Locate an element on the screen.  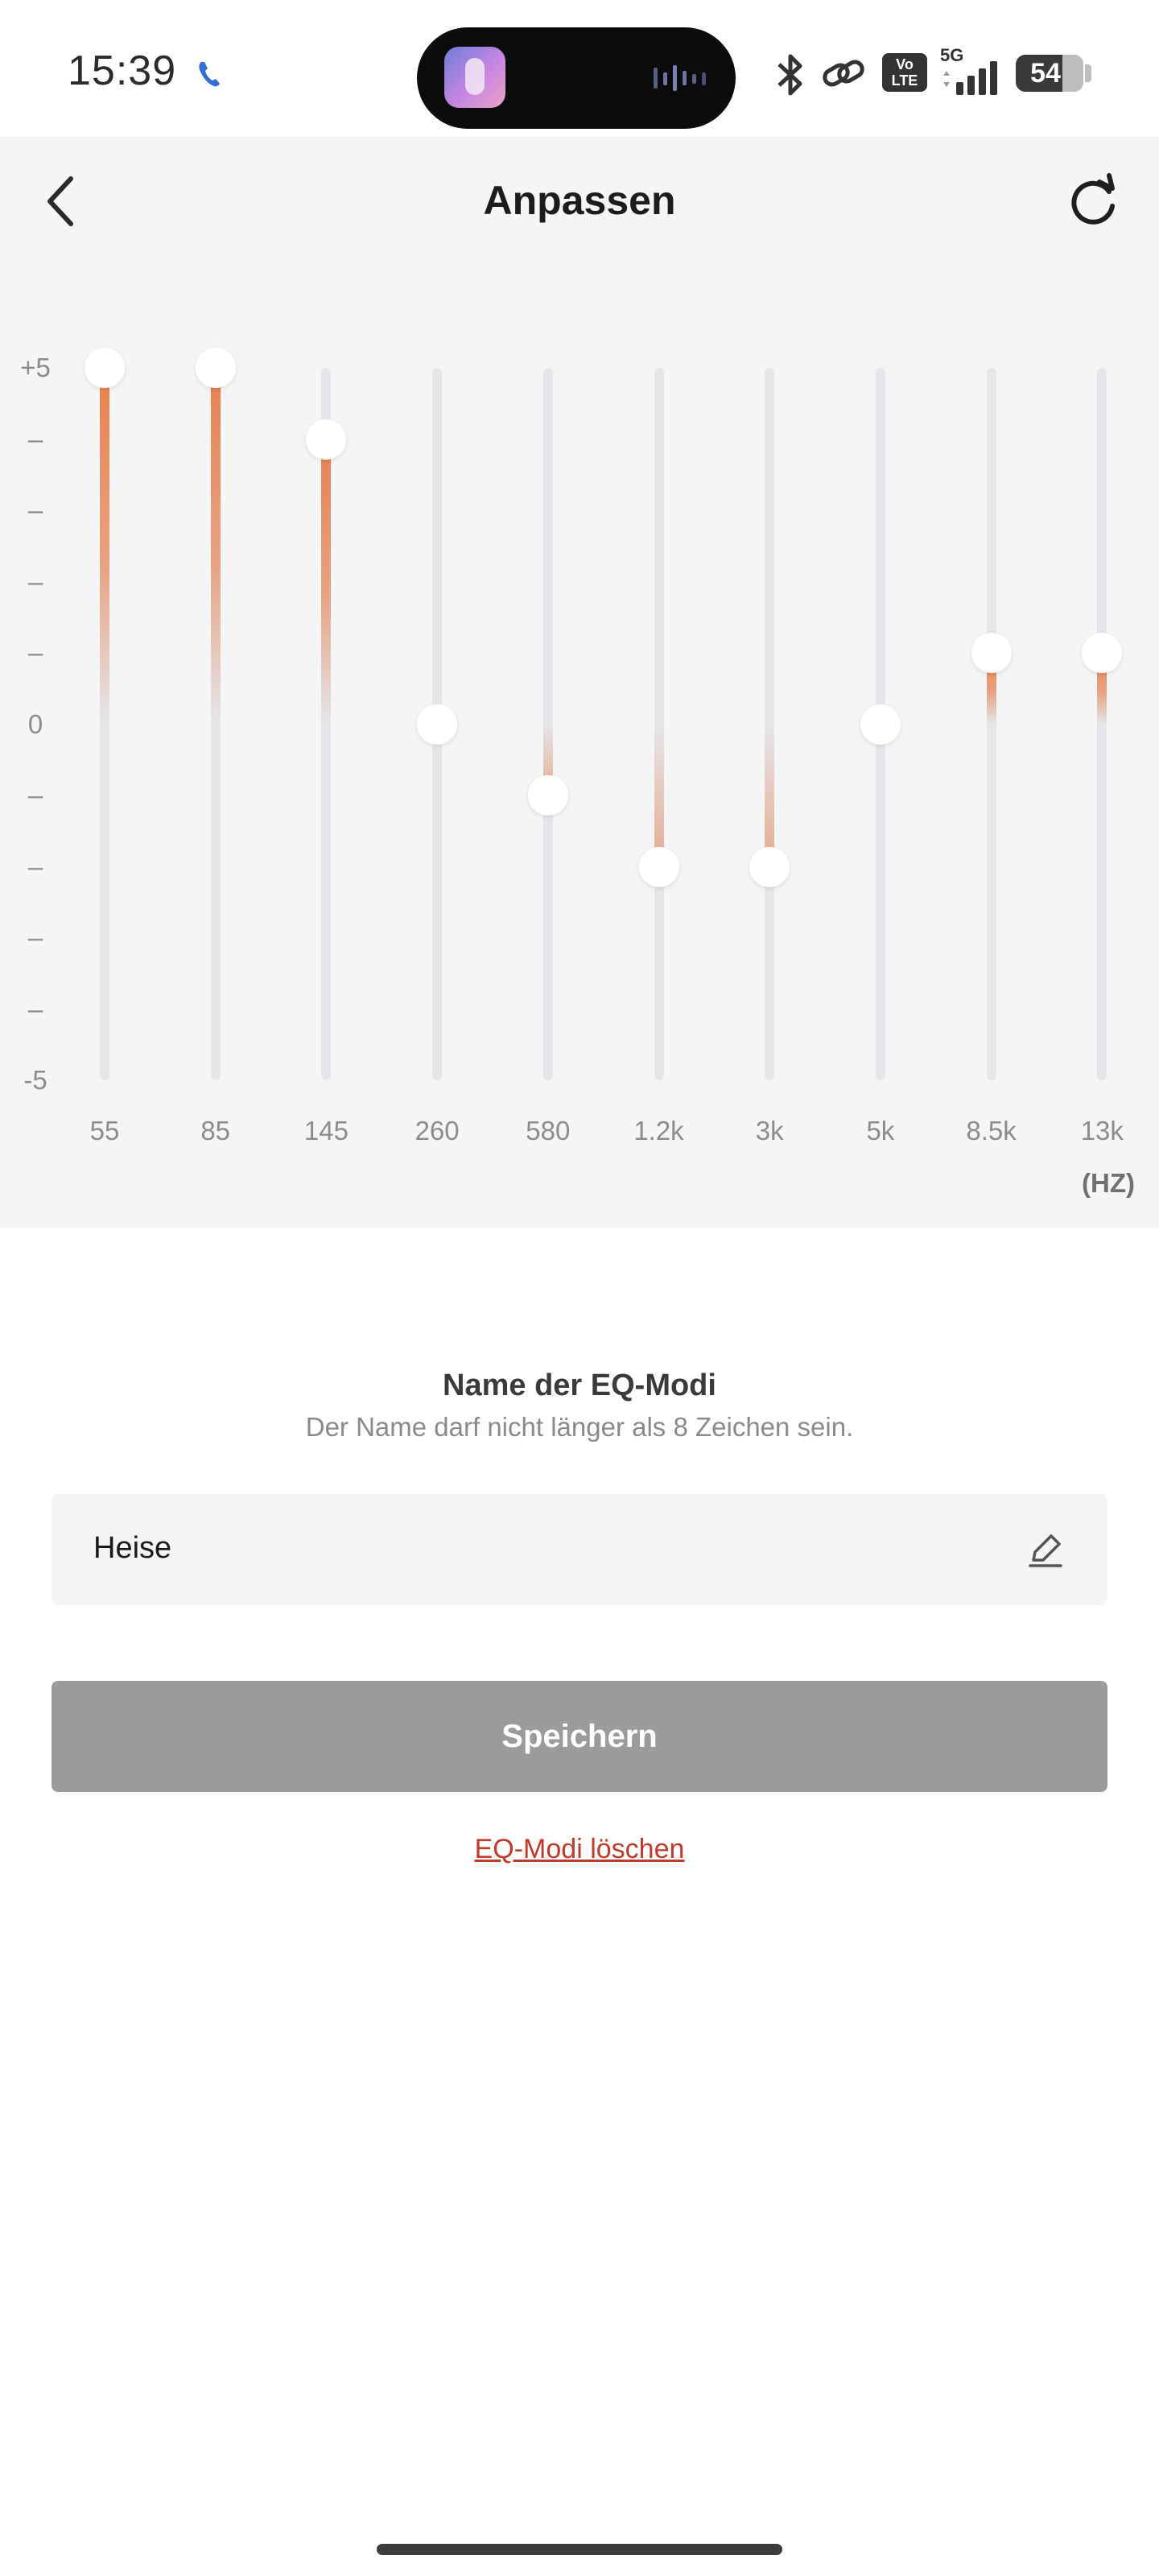
eq-slider-knob-13k is located at coordinates (1102, 653).